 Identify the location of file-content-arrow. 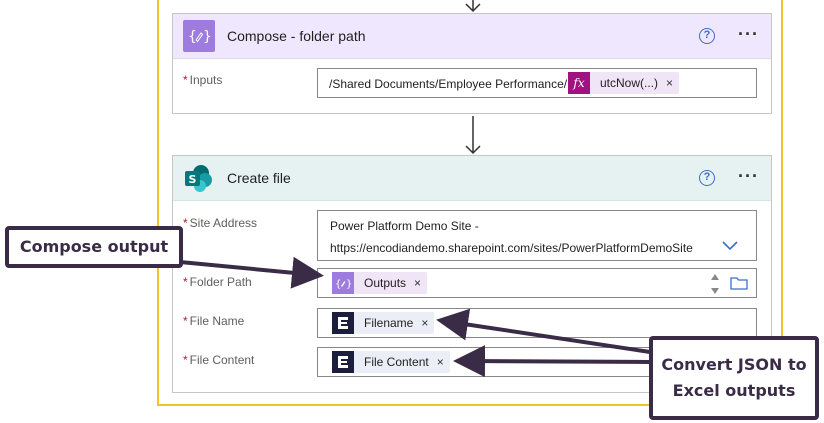
(552, 361).